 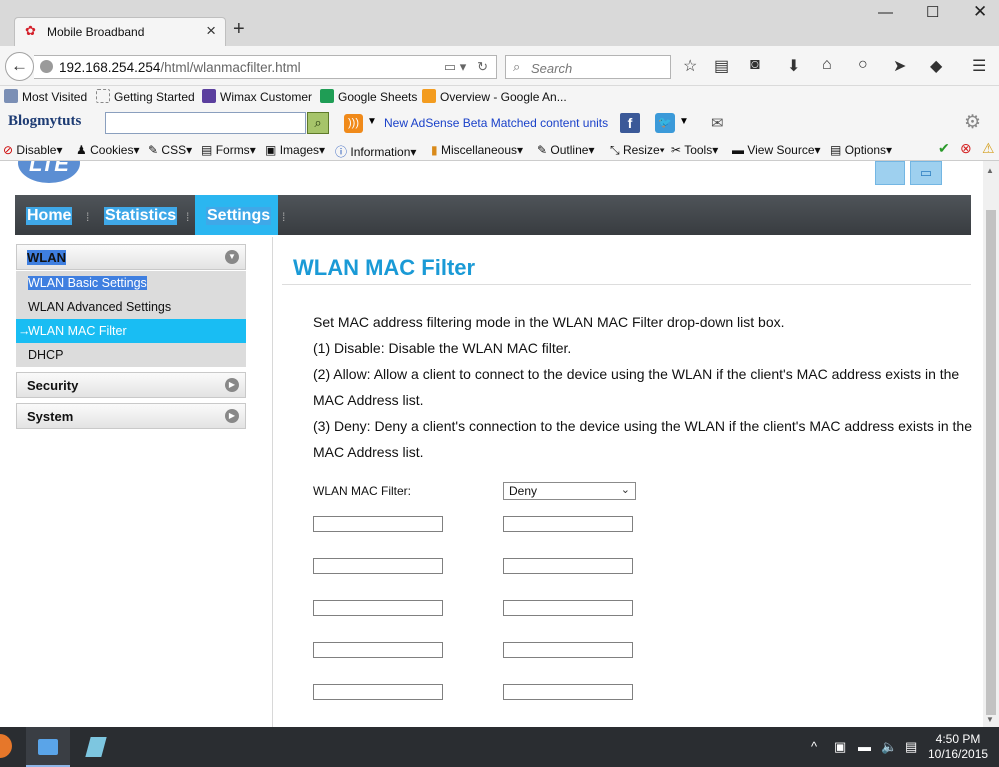 What do you see at coordinates (979, 66) in the screenshot?
I see `hamburger-menu-icon: ☰` at bounding box center [979, 66].